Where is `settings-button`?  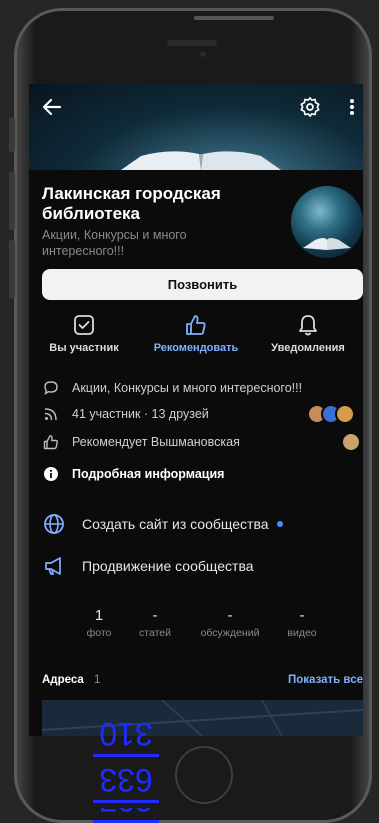 settings-button is located at coordinates (310, 107).